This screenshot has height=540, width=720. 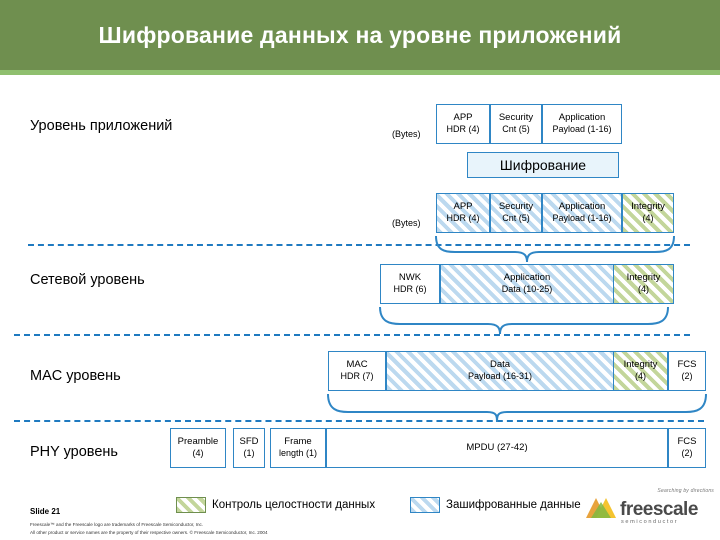 I want to click on logo-wordmark: freescale, so click(x=659, y=509).